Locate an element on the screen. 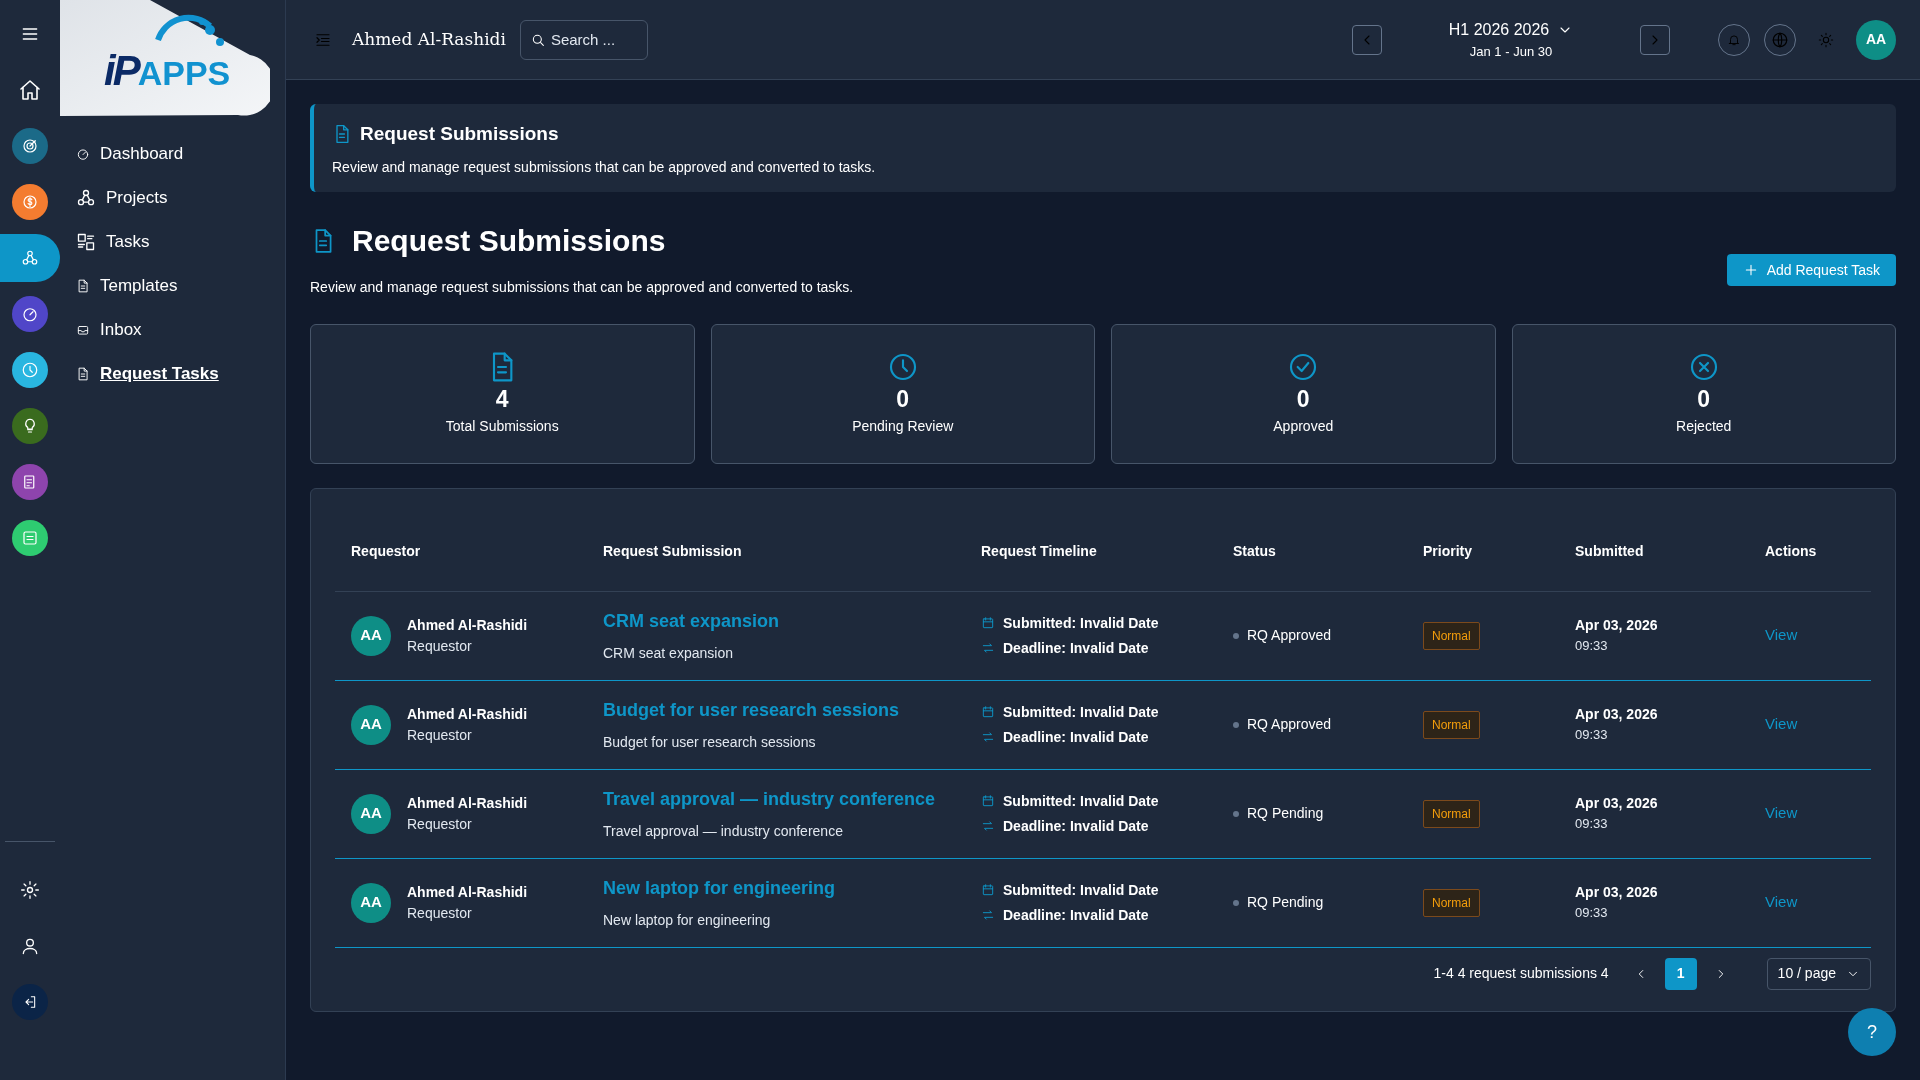  request-link: Budget for user research sessions is located at coordinates (751, 710).